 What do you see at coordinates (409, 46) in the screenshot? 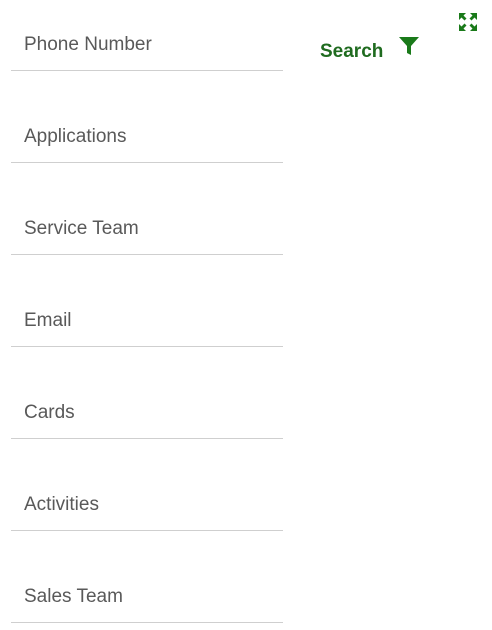
I see `filter-icon` at bounding box center [409, 46].